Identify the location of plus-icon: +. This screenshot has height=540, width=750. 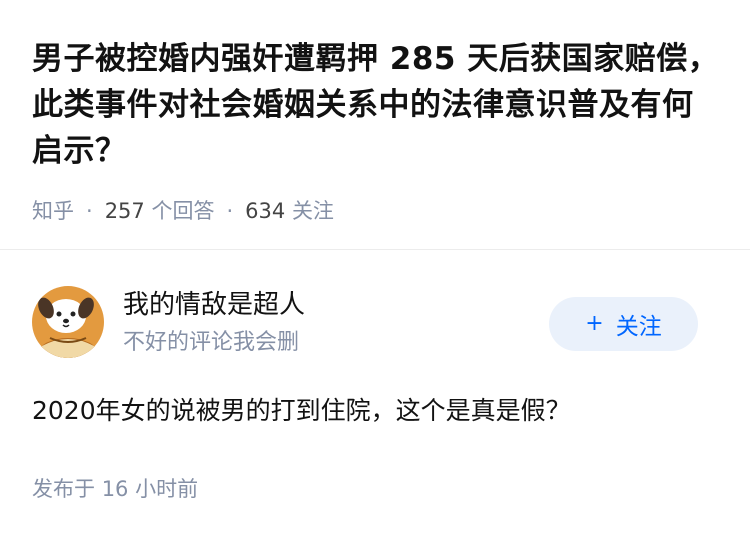
(594, 323).